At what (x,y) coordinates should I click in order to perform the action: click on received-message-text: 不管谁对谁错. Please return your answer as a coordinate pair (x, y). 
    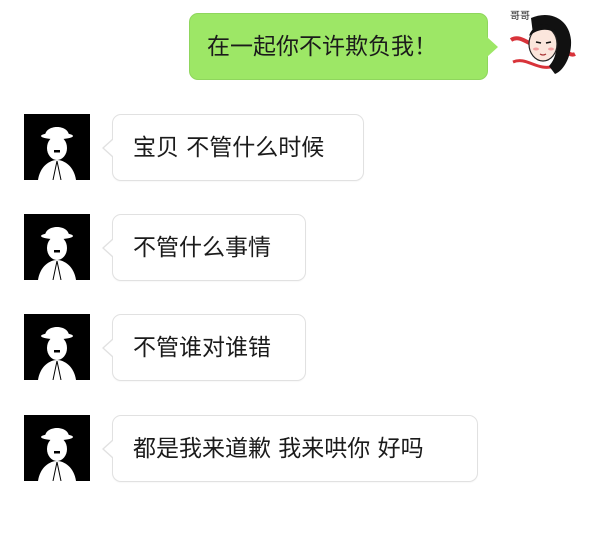
    Looking at the image, I should click on (202, 347).